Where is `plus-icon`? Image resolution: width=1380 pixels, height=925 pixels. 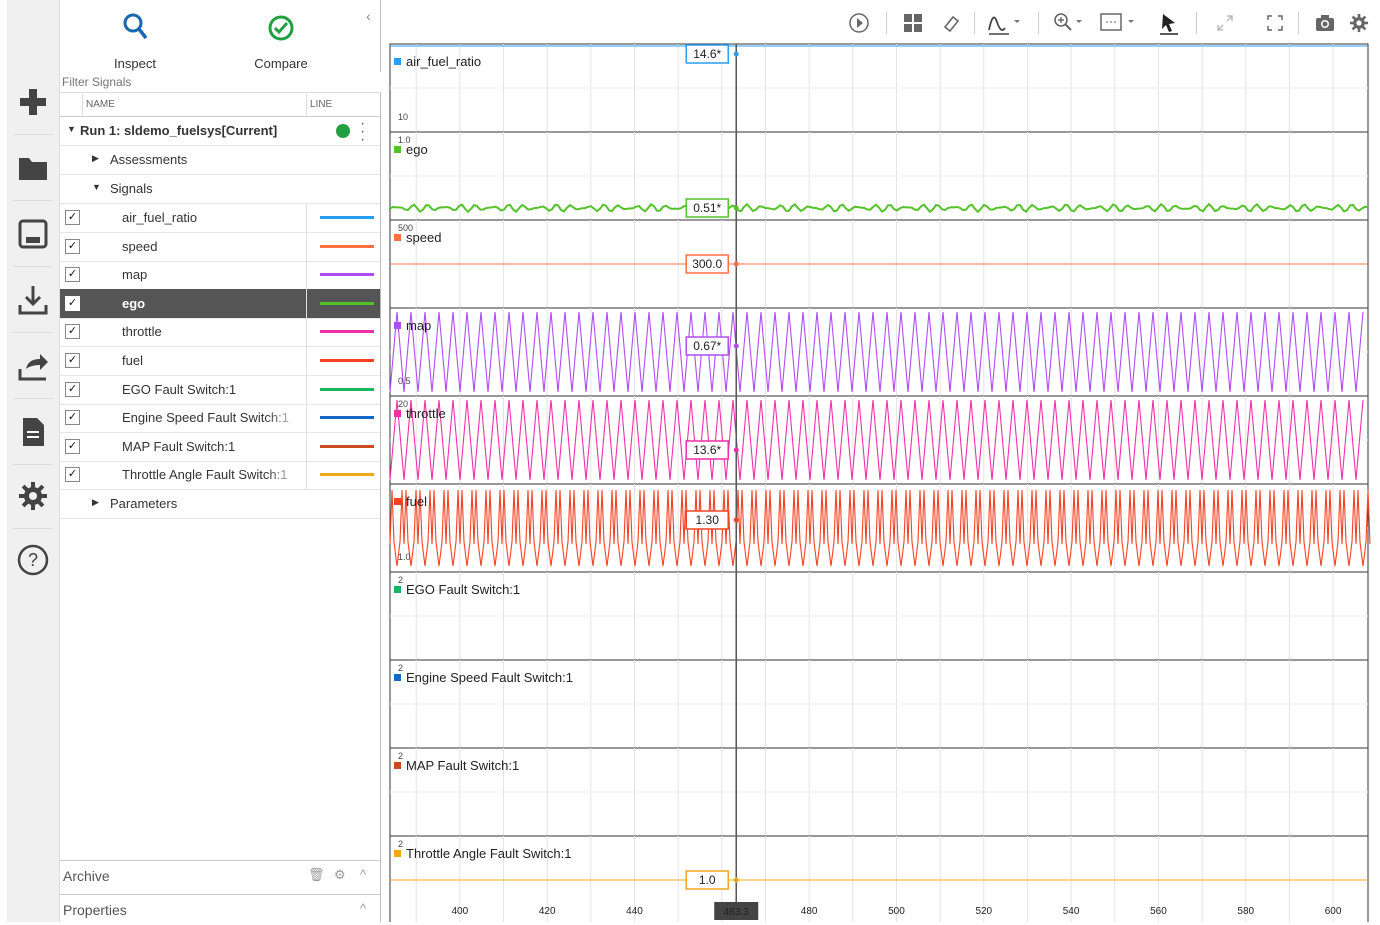 plus-icon is located at coordinates (33, 102).